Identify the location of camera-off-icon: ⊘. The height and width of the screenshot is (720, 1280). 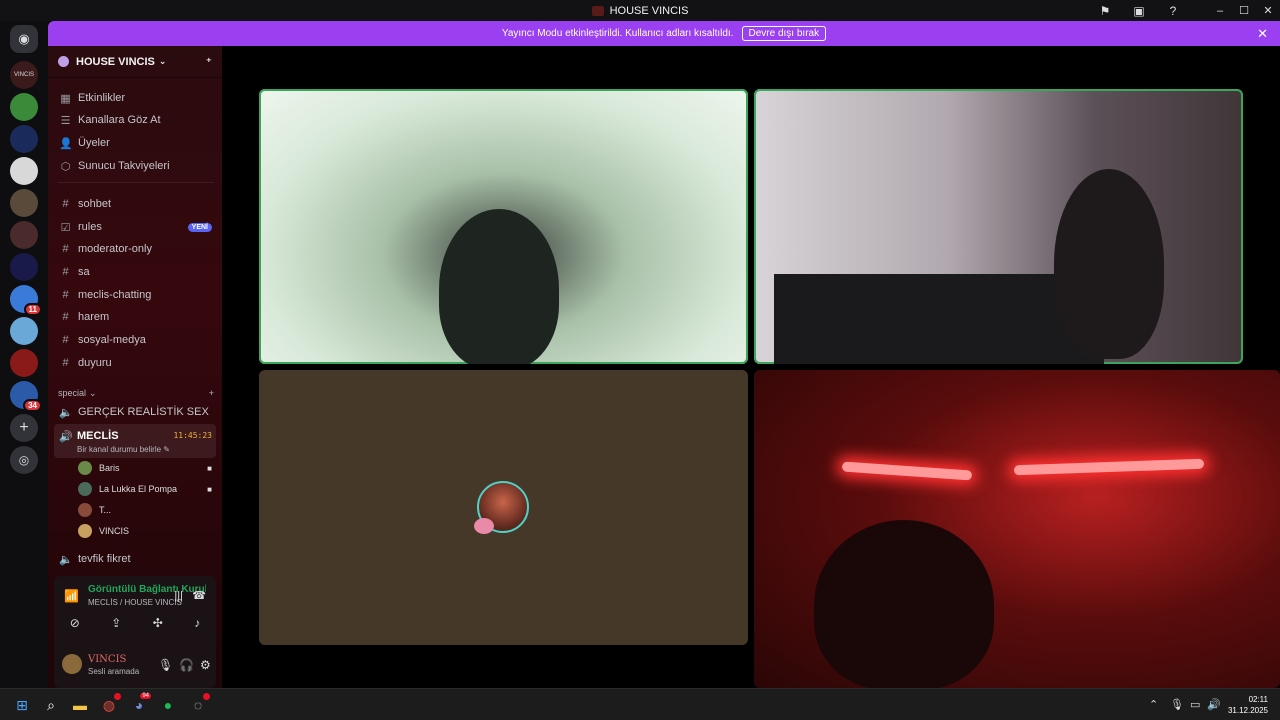
(75, 623).